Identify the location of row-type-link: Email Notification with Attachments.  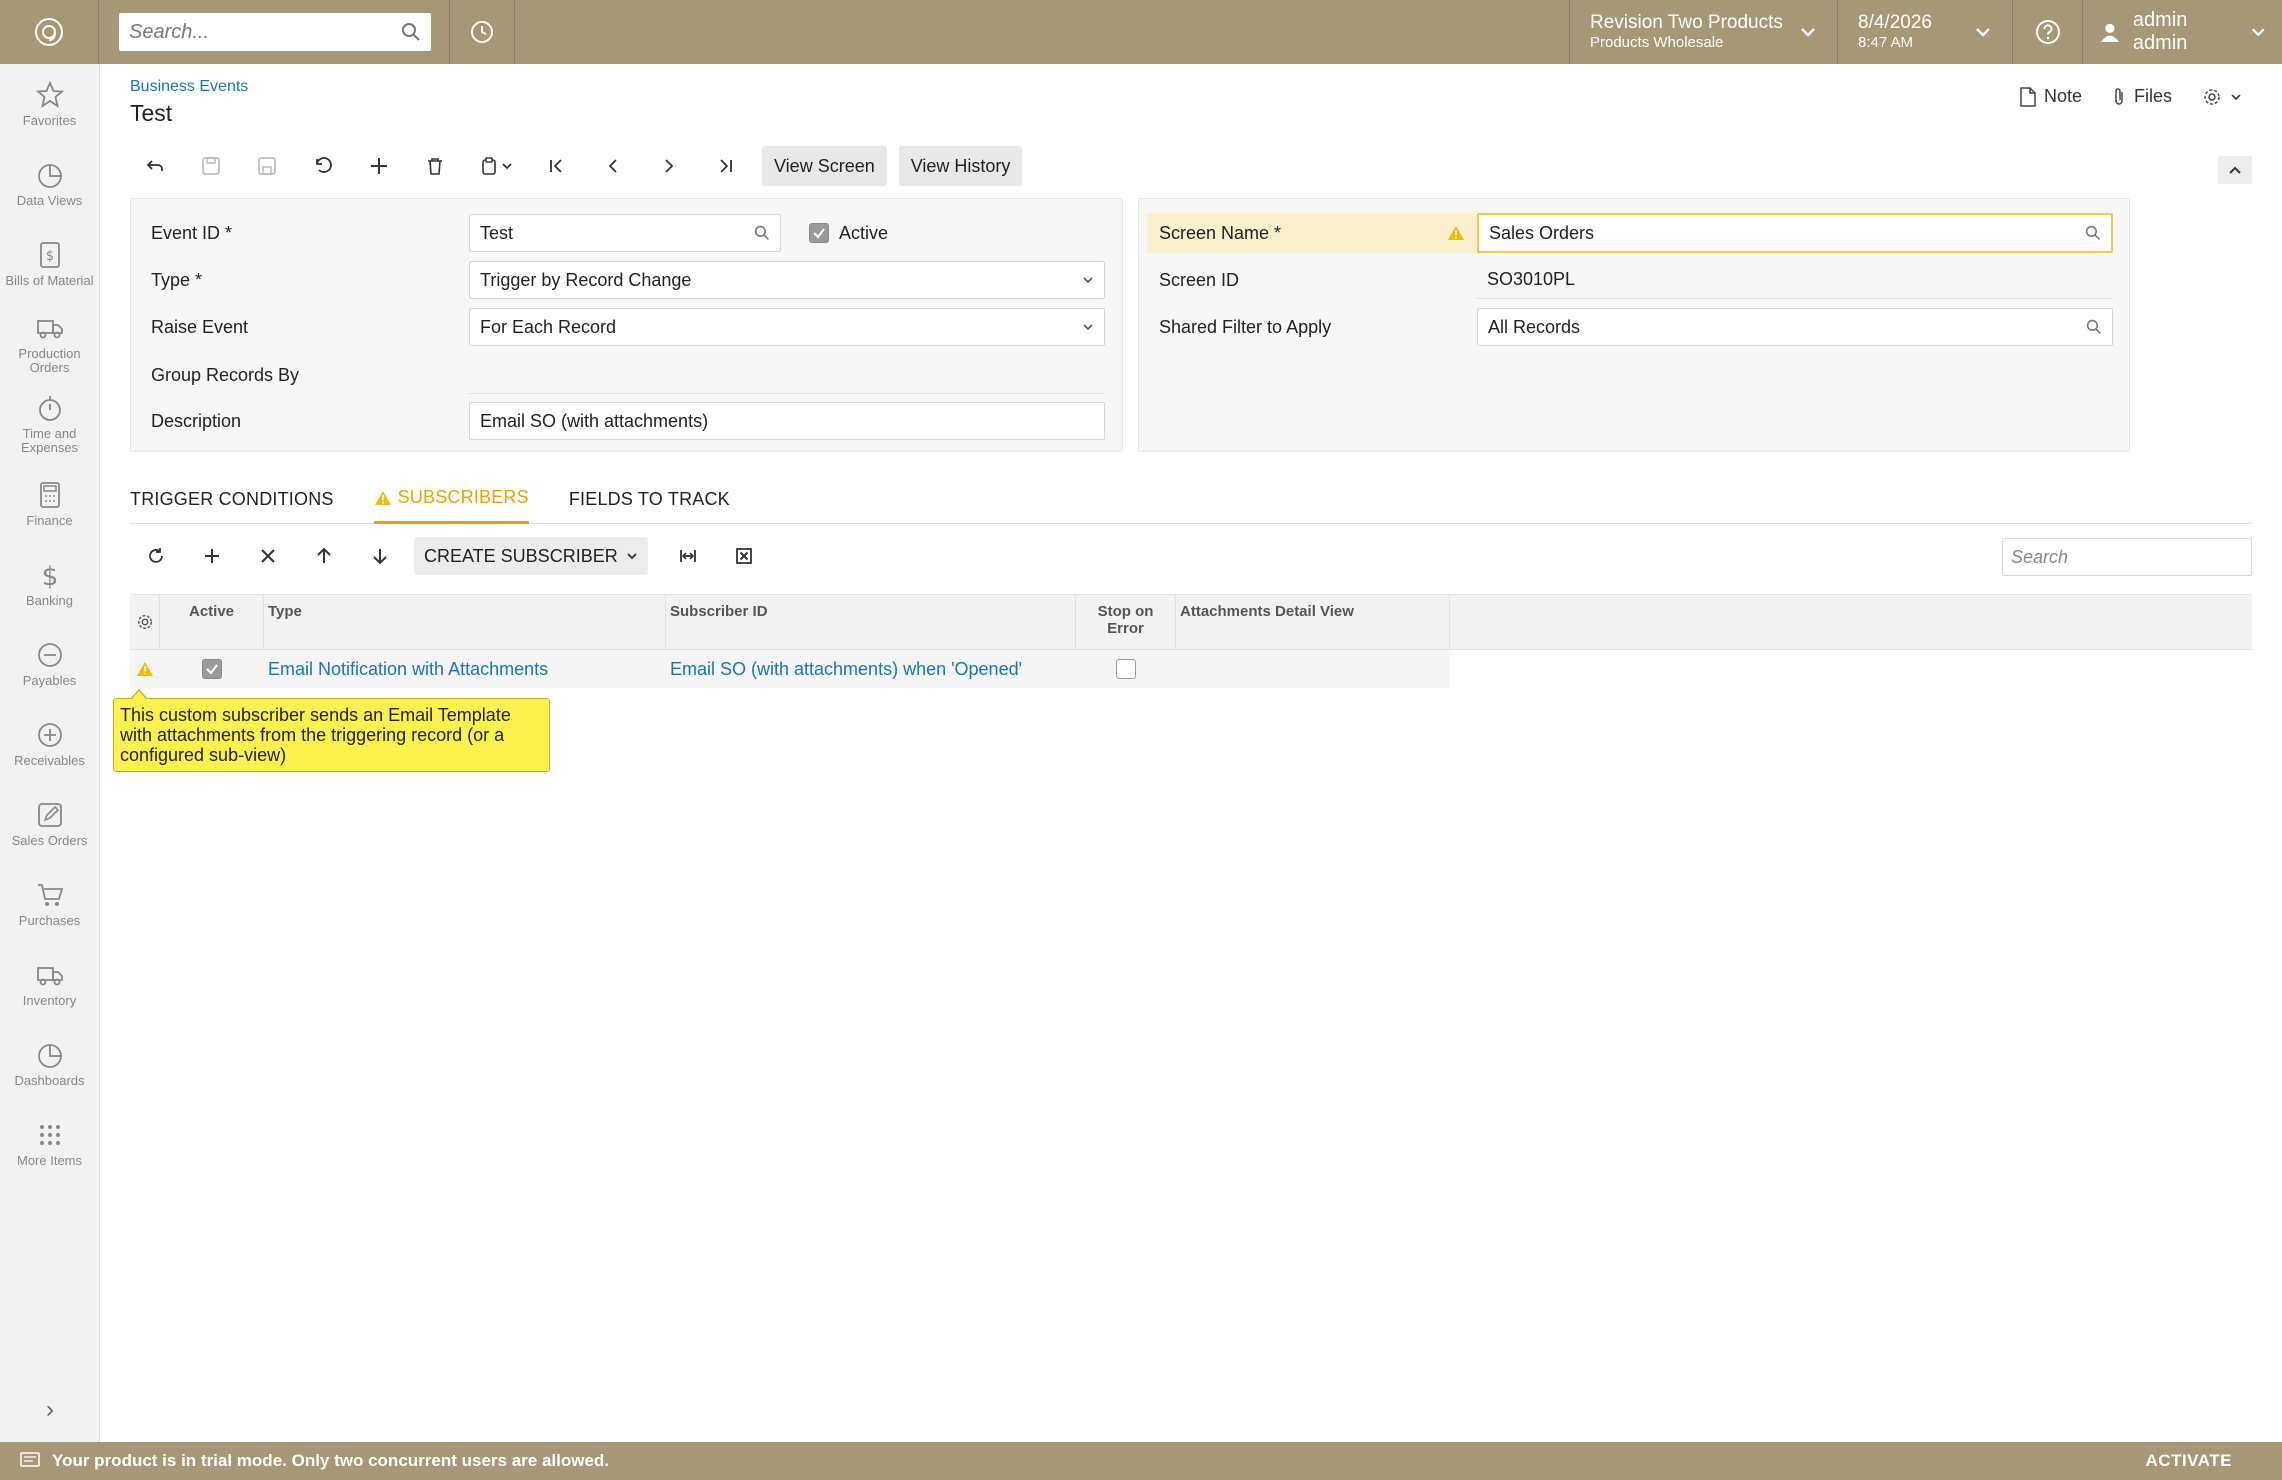
(408, 669).